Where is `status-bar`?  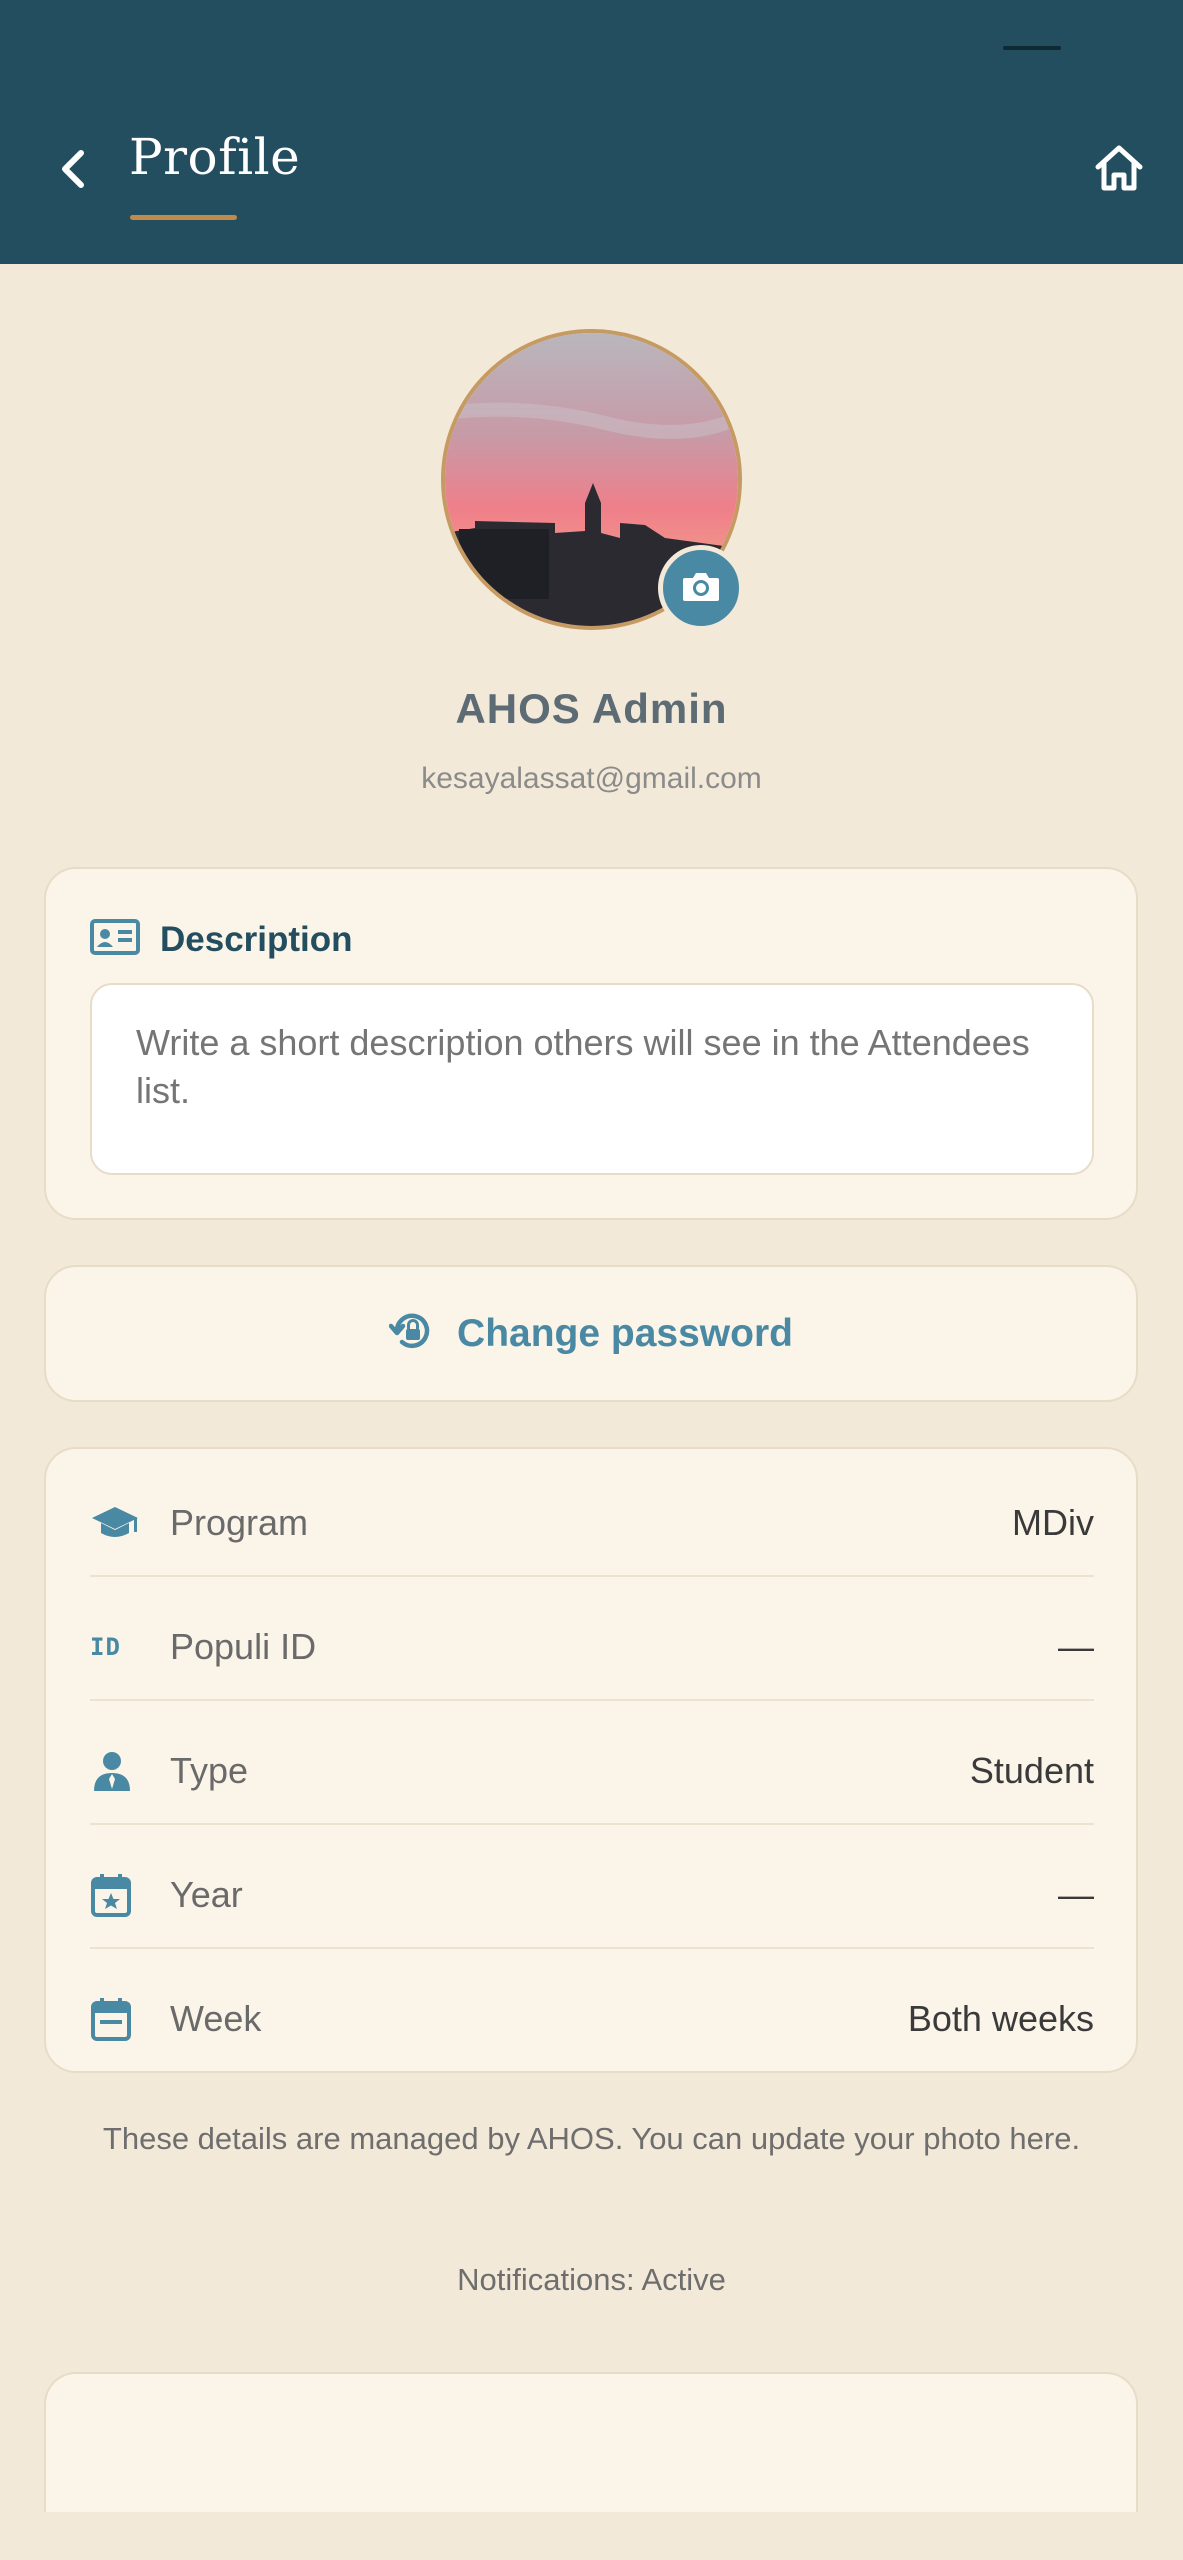 status-bar is located at coordinates (591, 50).